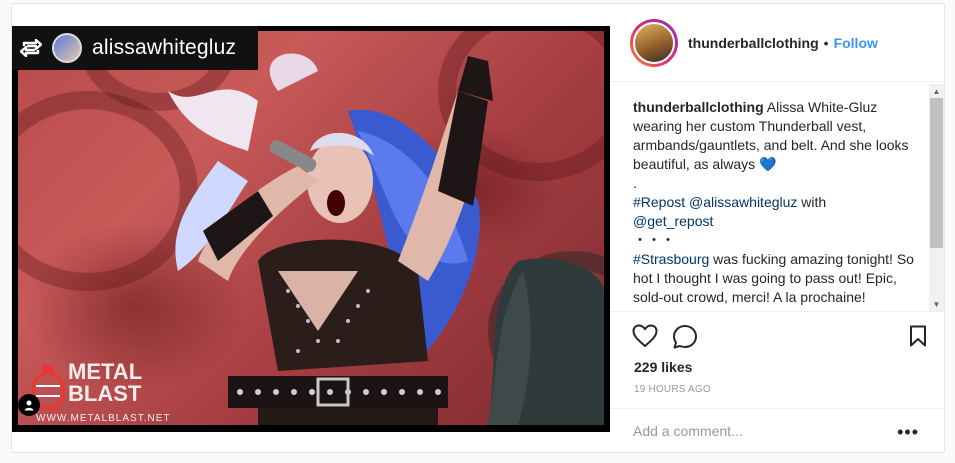 This screenshot has height=463, width=955. Describe the element at coordinates (654, 240) in the screenshot. I see `caption-dots-line: ・・・` at that location.